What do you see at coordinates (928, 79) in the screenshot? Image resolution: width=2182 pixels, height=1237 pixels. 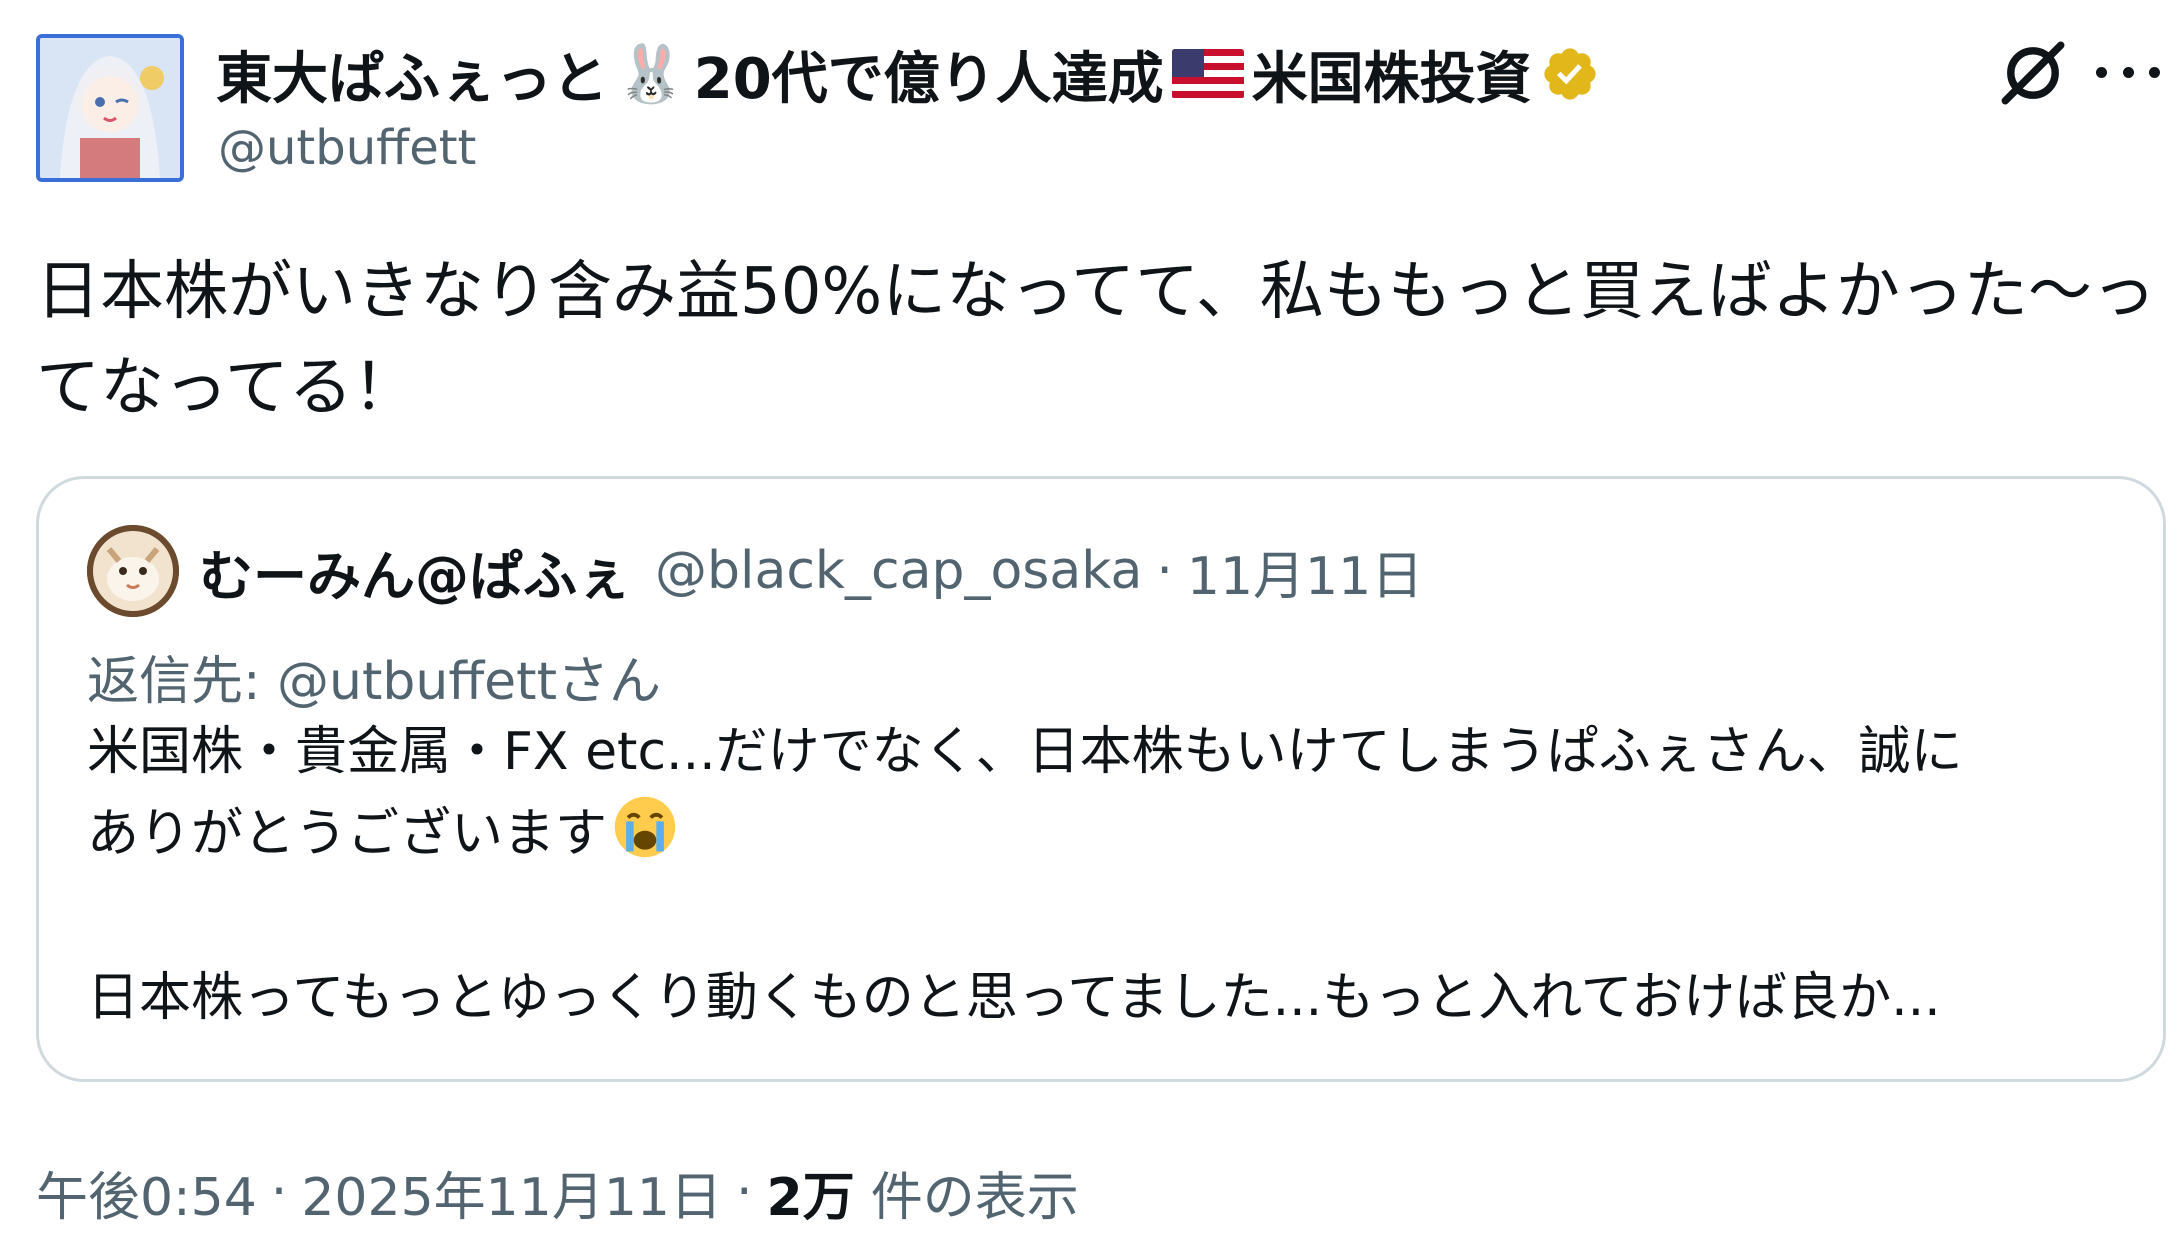 I see `author-name-part2: 20代で億り人達成` at bounding box center [928, 79].